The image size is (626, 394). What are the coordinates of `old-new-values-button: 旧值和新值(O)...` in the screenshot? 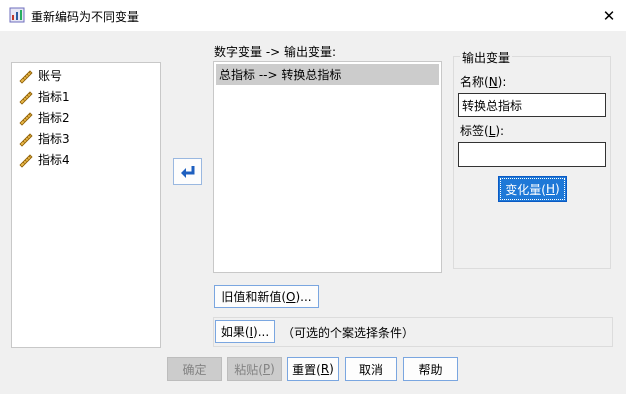 It's located at (266, 296).